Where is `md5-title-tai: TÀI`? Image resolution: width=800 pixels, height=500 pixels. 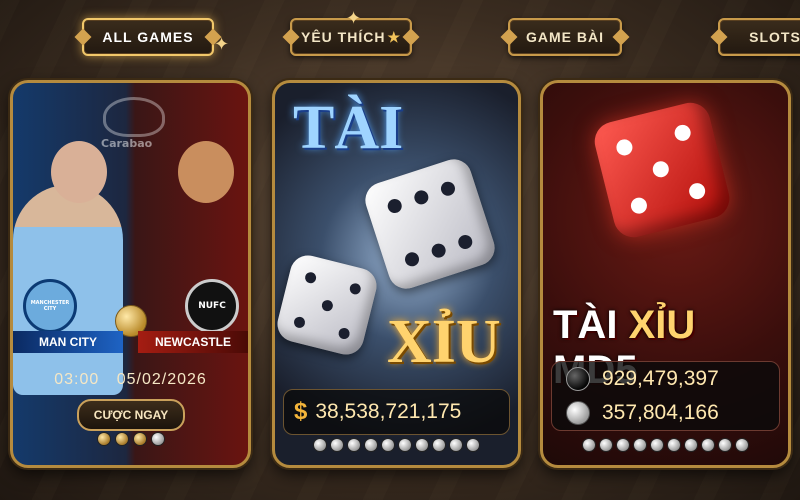
md5-title-tai: TÀI is located at coordinates (585, 325).